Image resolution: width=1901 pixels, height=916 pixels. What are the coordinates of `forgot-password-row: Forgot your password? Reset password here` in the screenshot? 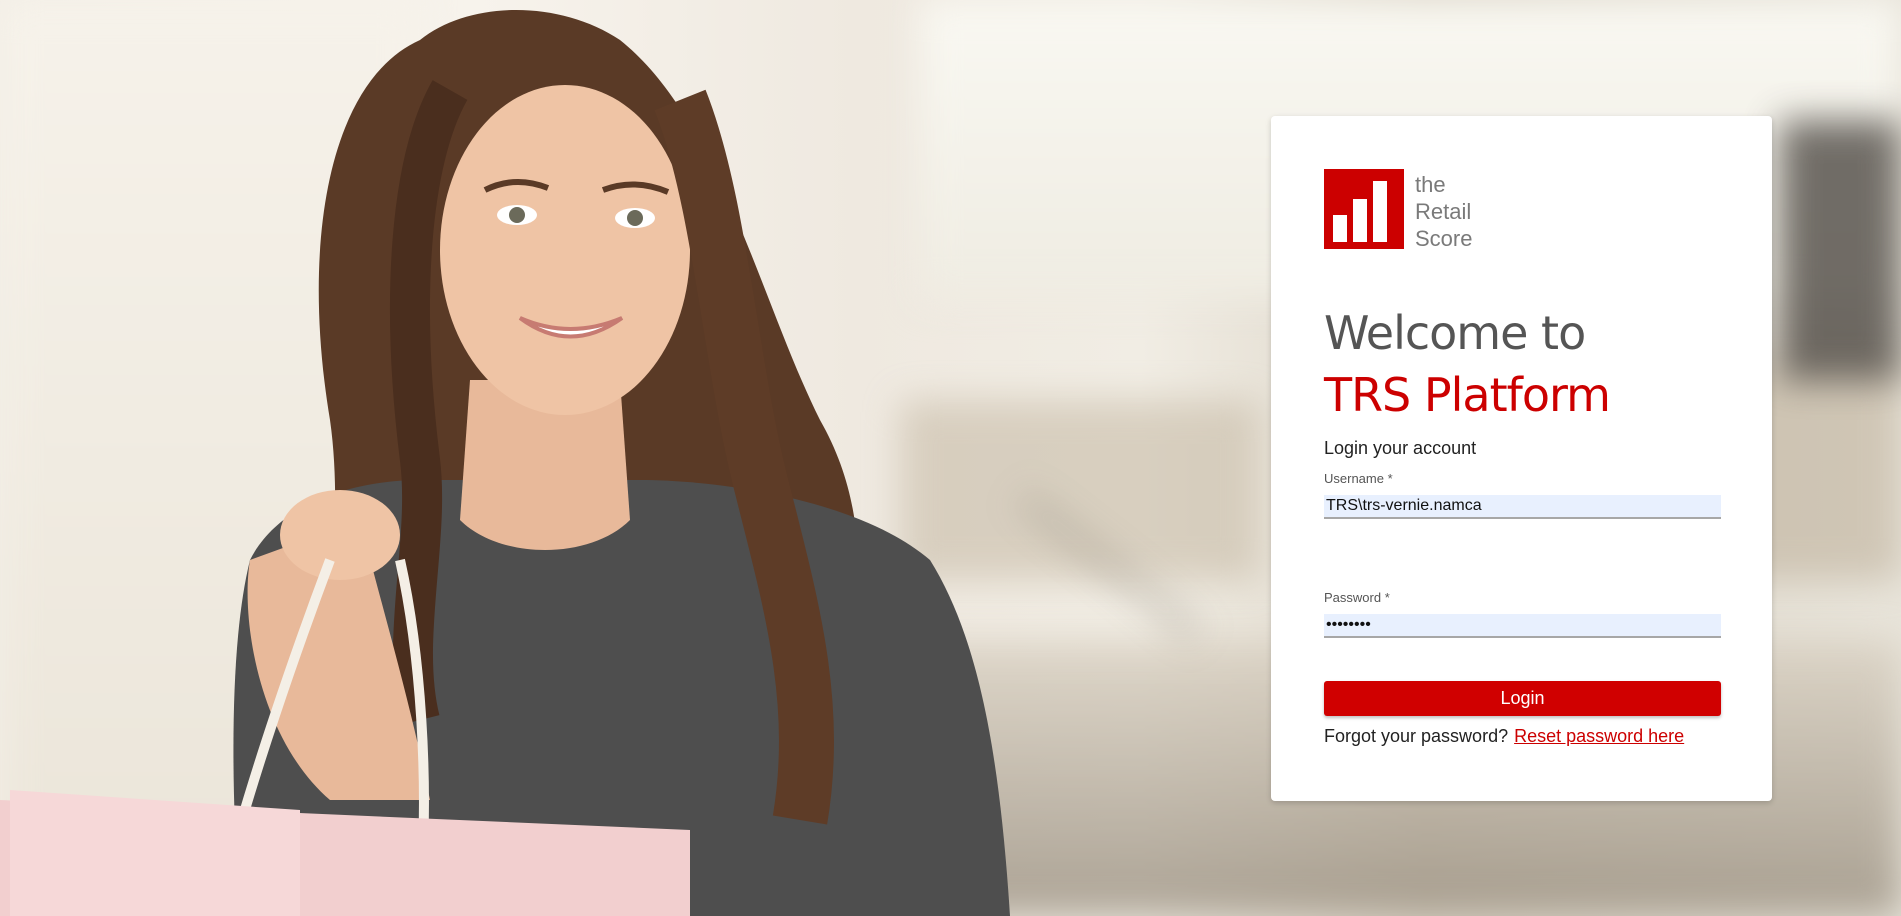 It's located at (1504, 736).